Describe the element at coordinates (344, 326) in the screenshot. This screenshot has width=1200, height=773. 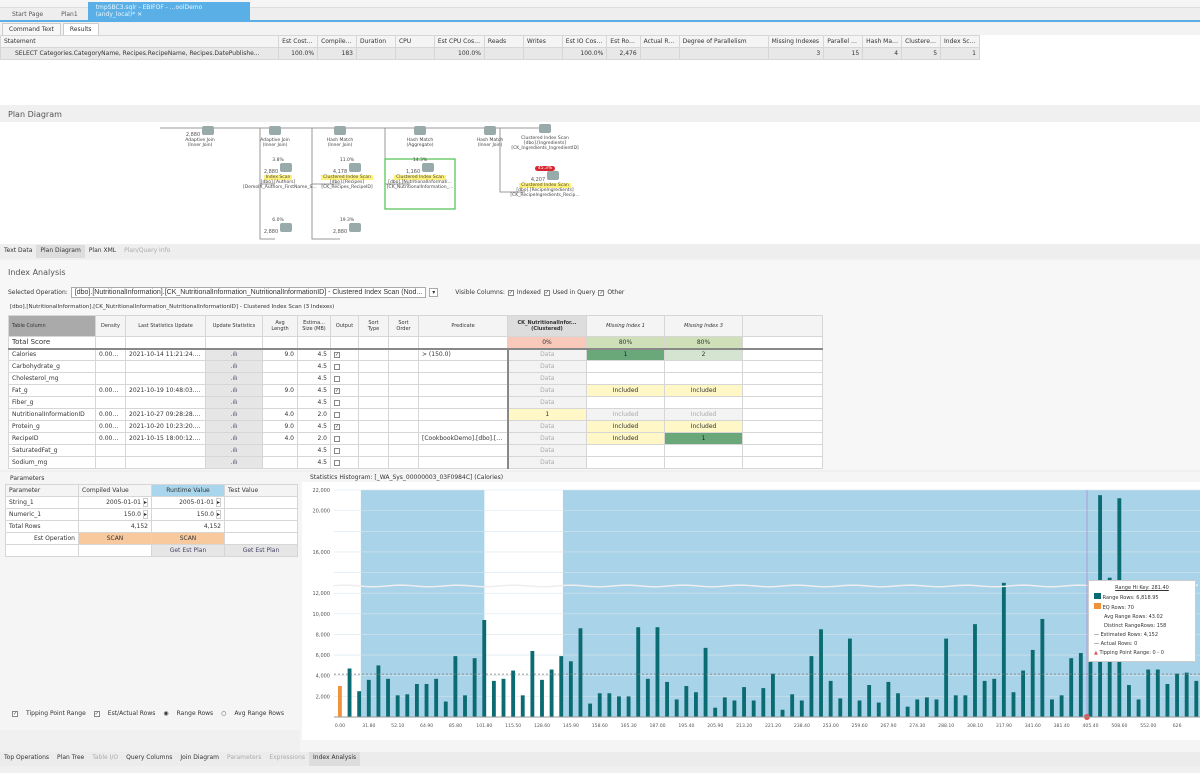
I see `column-header: Output` at that location.